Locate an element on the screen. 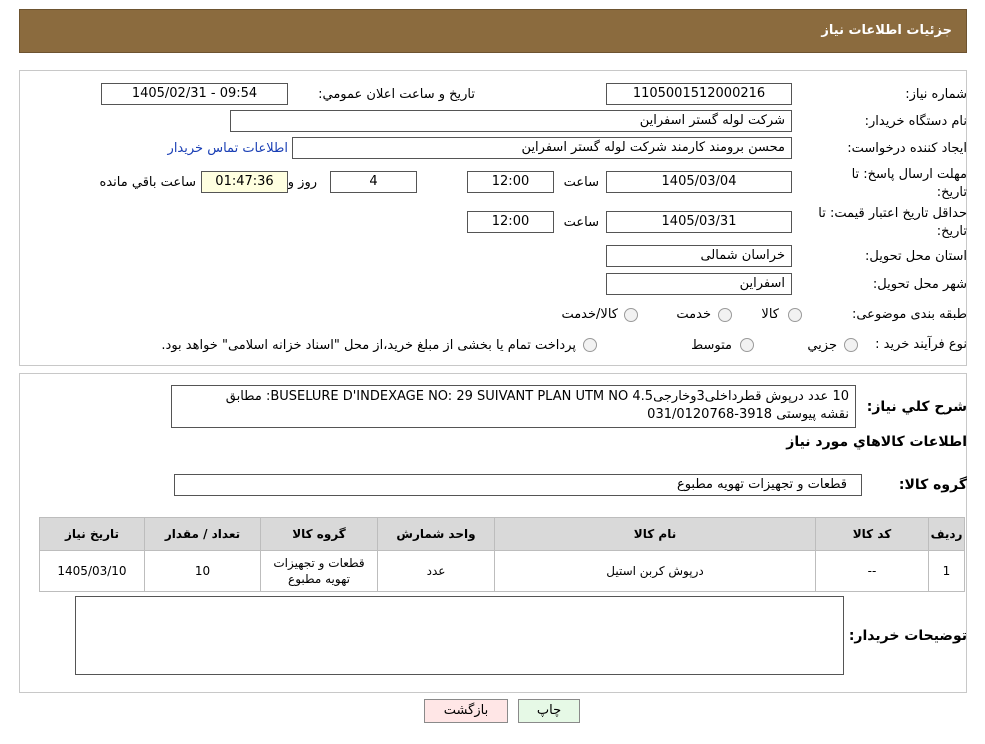 This screenshot has width=985, height=744. need-summary-label: شرح کلي نياز: is located at coordinates (916, 407).